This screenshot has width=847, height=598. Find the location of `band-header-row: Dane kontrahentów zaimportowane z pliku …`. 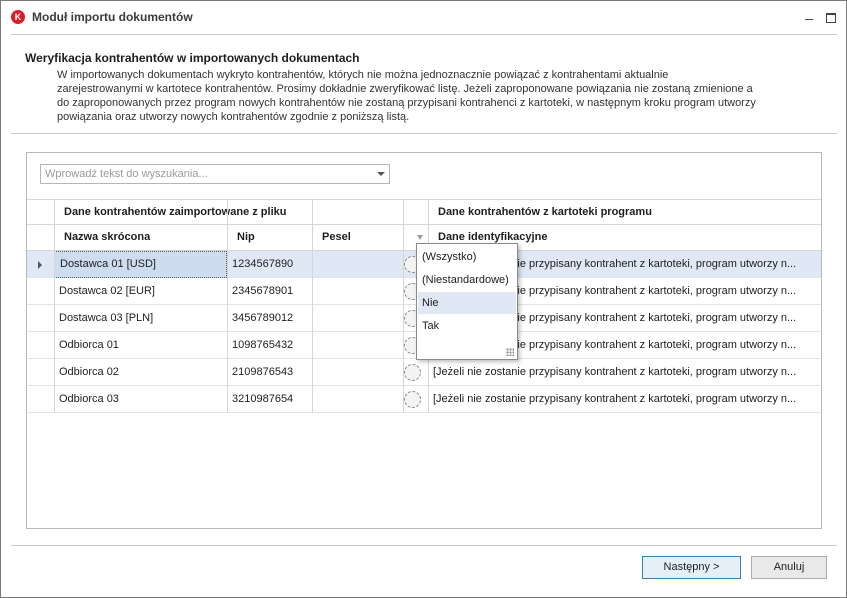

band-header-row: Dane kontrahentów zaimportowane z pliku … is located at coordinates (424, 212).